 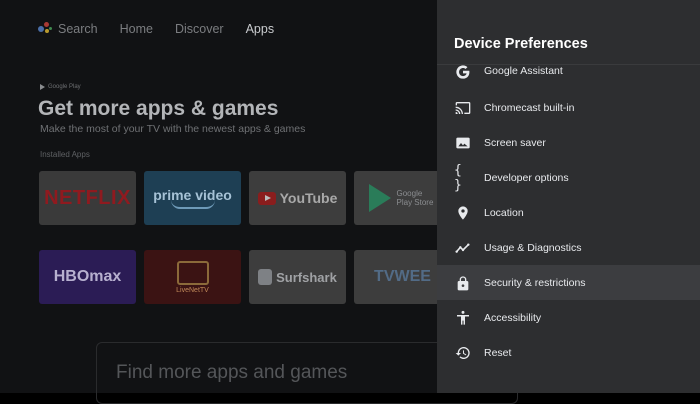 I want to click on google-g-icon, so click(x=463, y=72).